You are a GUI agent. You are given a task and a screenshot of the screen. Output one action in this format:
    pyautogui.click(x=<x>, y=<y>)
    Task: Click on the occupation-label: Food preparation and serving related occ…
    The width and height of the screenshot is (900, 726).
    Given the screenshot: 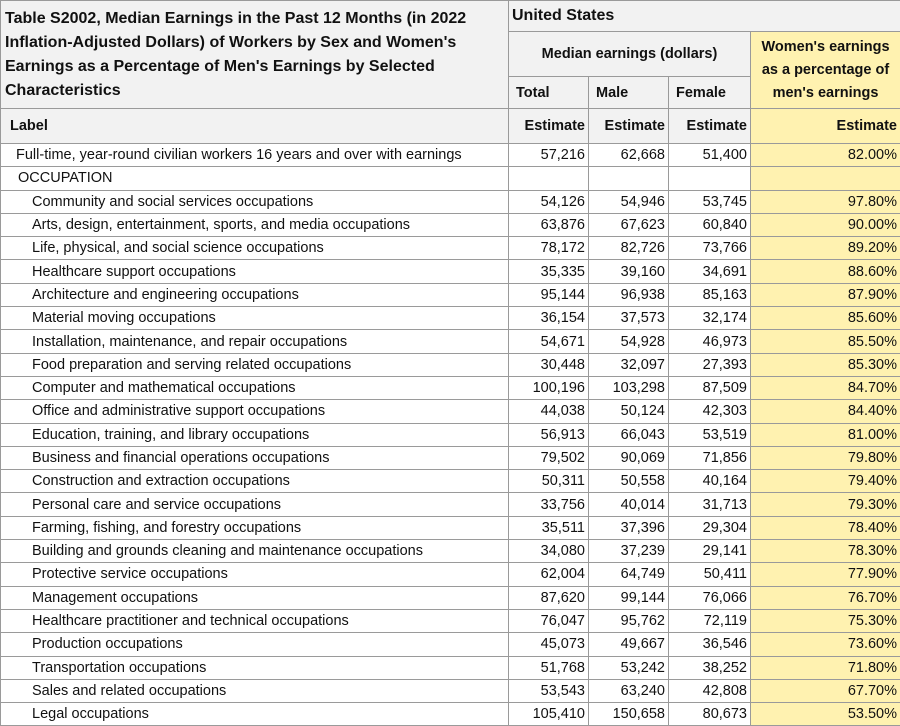 What is the action you would take?
    pyautogui.click(x=255, y=364)
    